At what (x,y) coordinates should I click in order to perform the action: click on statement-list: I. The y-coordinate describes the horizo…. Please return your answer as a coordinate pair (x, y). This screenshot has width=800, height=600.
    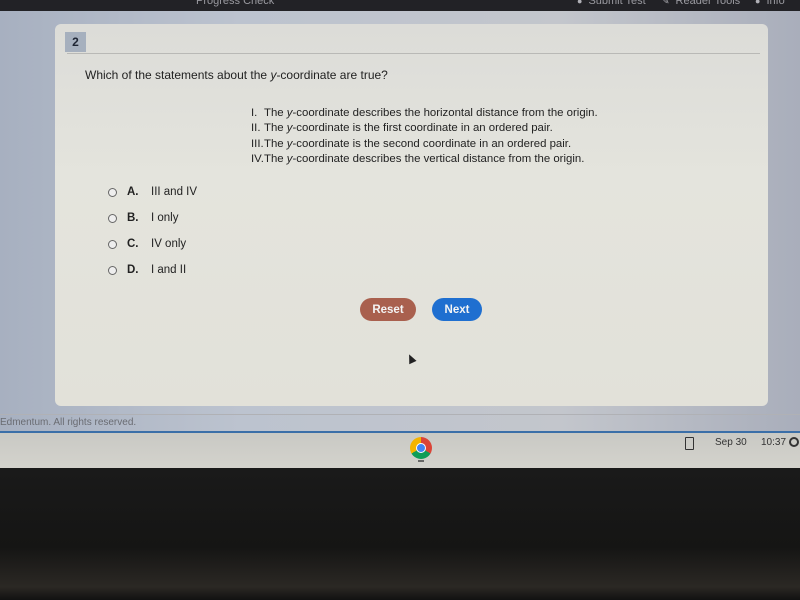
    Looking at the image, I should click on (424, 137).